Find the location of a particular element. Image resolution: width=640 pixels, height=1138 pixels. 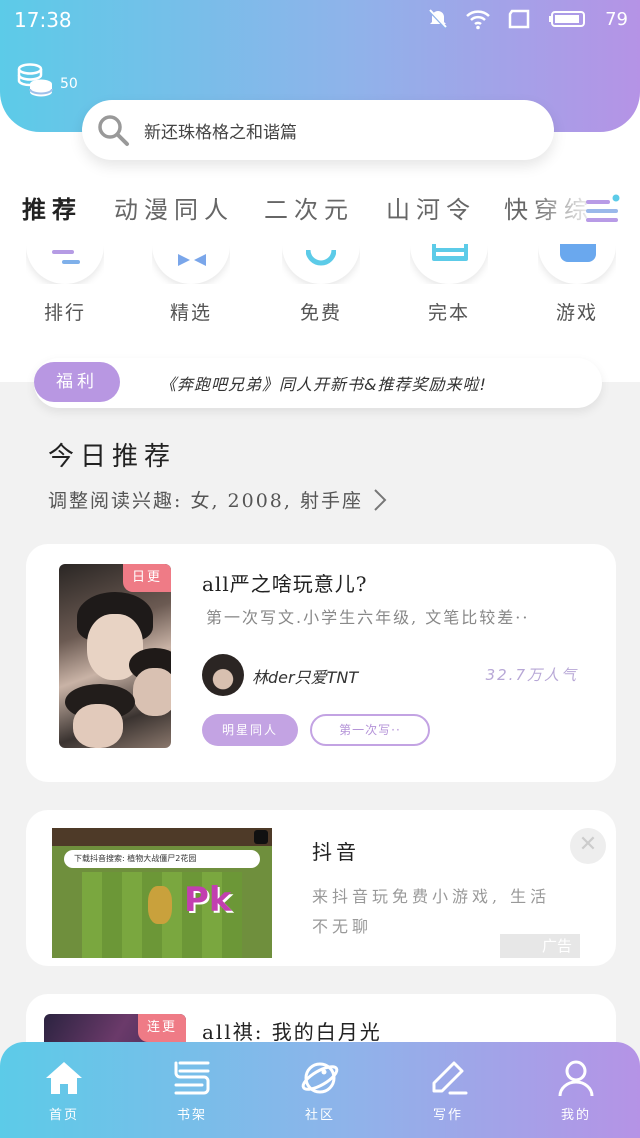

book-description: 第一次写文.小学生六年级, 文笔比较差·· is located at coordinates (368, 617).